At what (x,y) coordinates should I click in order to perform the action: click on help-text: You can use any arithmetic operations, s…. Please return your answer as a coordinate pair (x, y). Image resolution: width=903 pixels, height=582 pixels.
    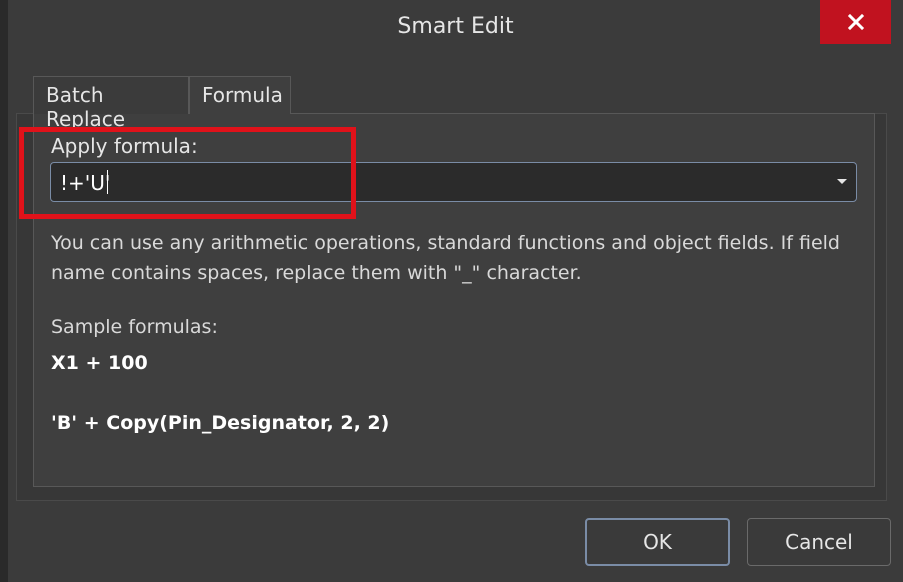
    Looking at the image, I should click on (445, 258).